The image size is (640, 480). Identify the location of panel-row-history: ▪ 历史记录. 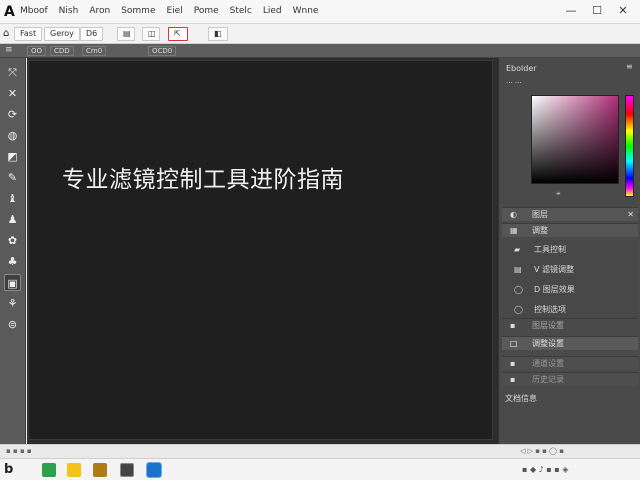
(570, 379).